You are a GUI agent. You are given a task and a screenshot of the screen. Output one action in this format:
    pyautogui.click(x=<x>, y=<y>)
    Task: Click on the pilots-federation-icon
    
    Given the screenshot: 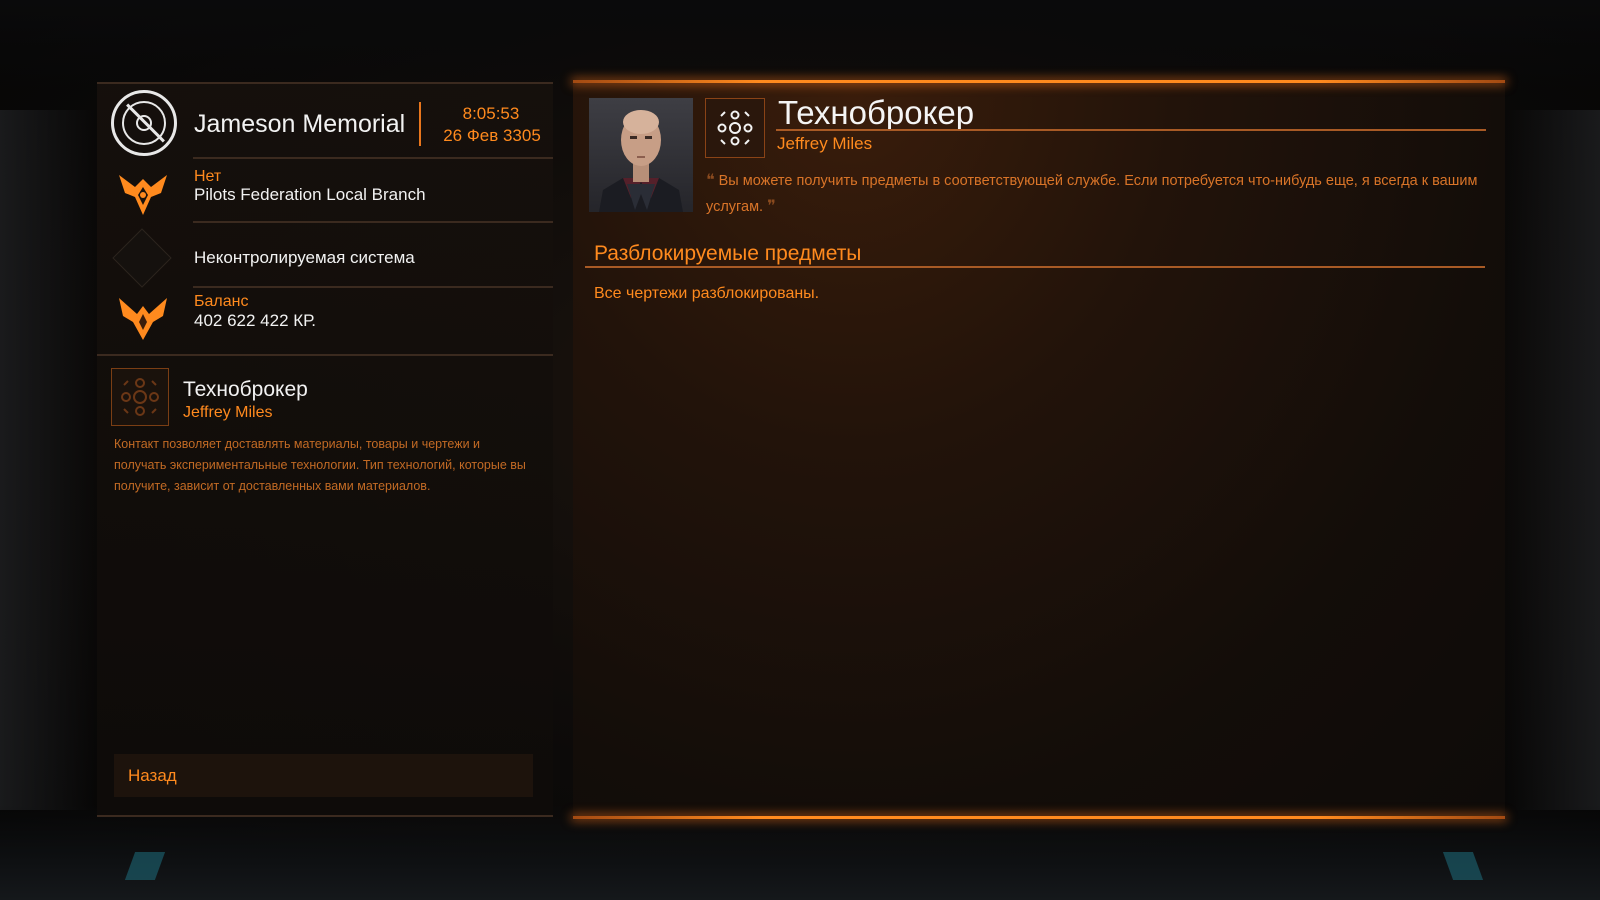 What is the action you would take?
    pyautogui.click(x=143, y=195)
    